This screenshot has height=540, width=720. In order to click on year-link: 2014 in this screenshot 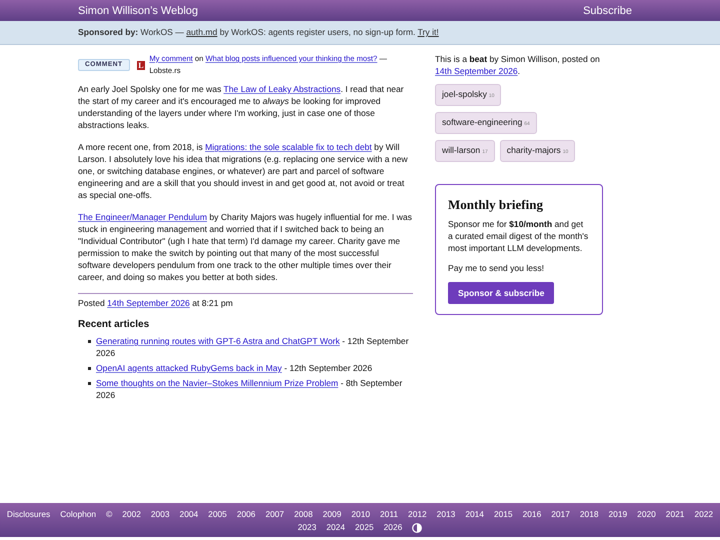, I will do `click(474, 514)`.